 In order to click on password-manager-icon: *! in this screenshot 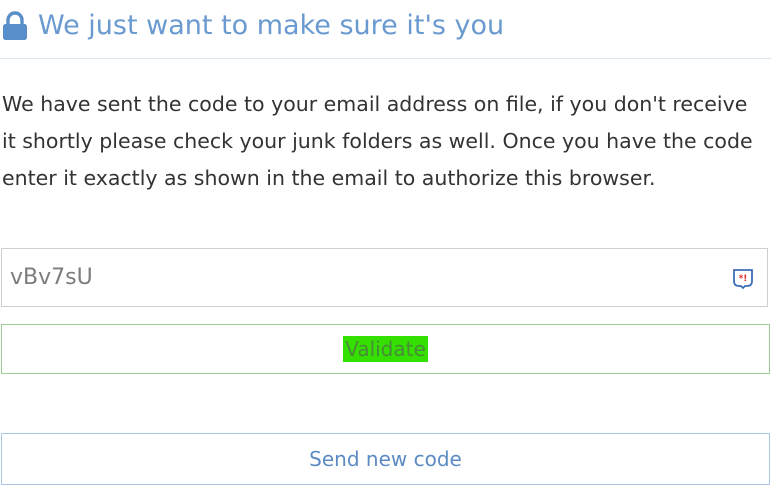, I will do `click(743, 278)`.